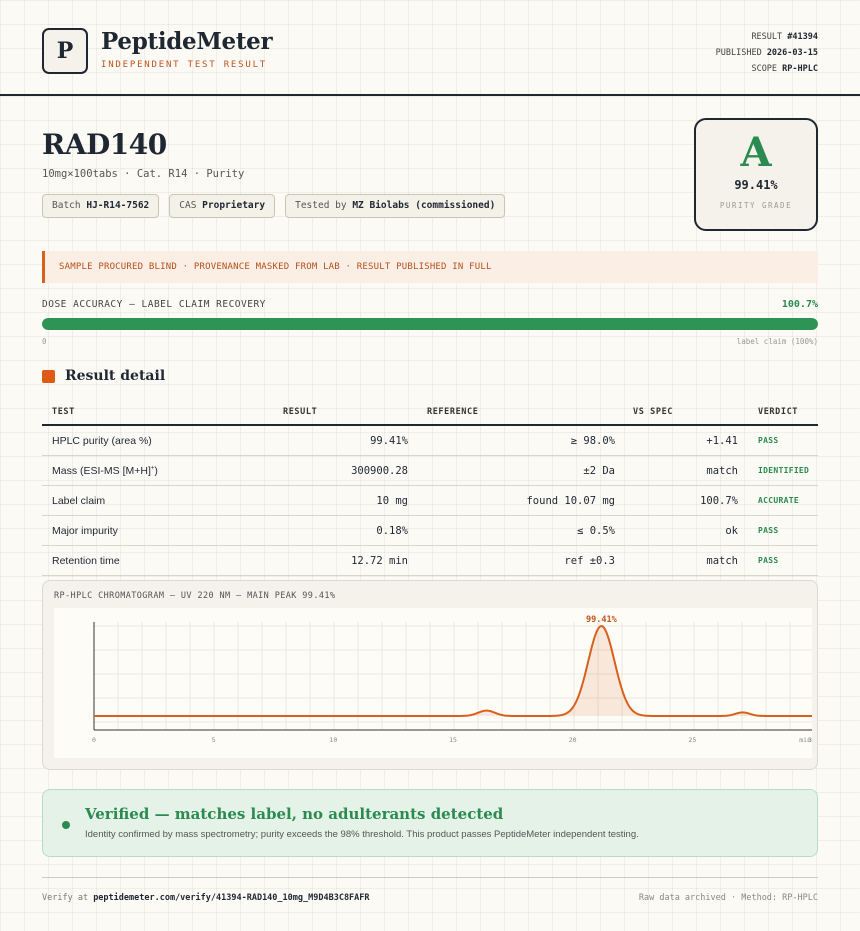 The image size is (860, 931). I want to click on cas-value: Proprietary, so click(234, 205).